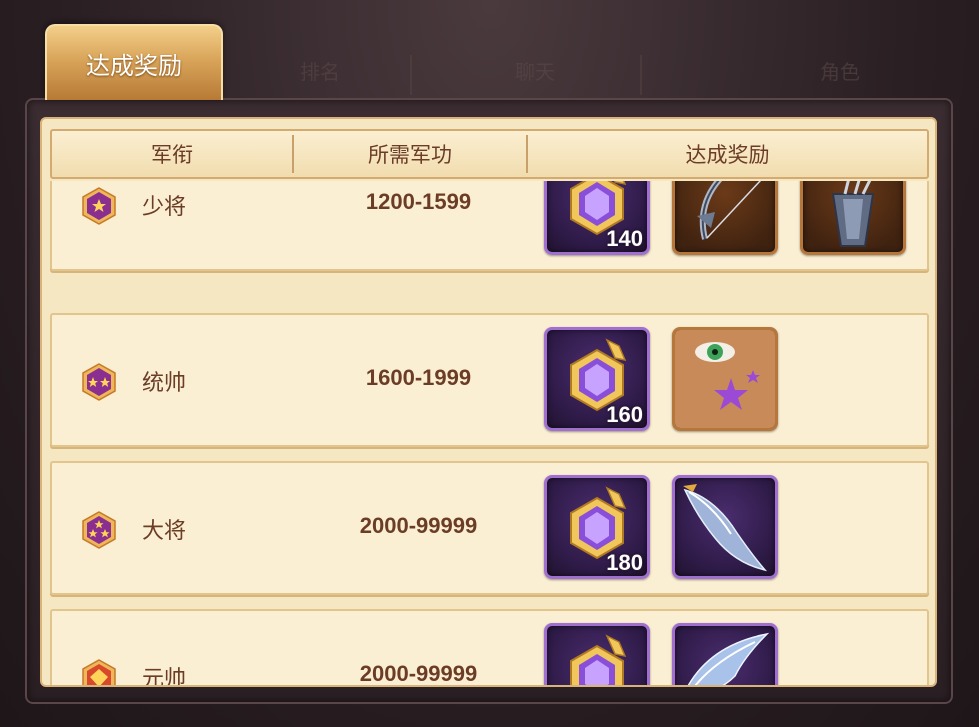 The width and height of the screenshot is (979, 727). I want to click on wing-icon, so click(728, 658).